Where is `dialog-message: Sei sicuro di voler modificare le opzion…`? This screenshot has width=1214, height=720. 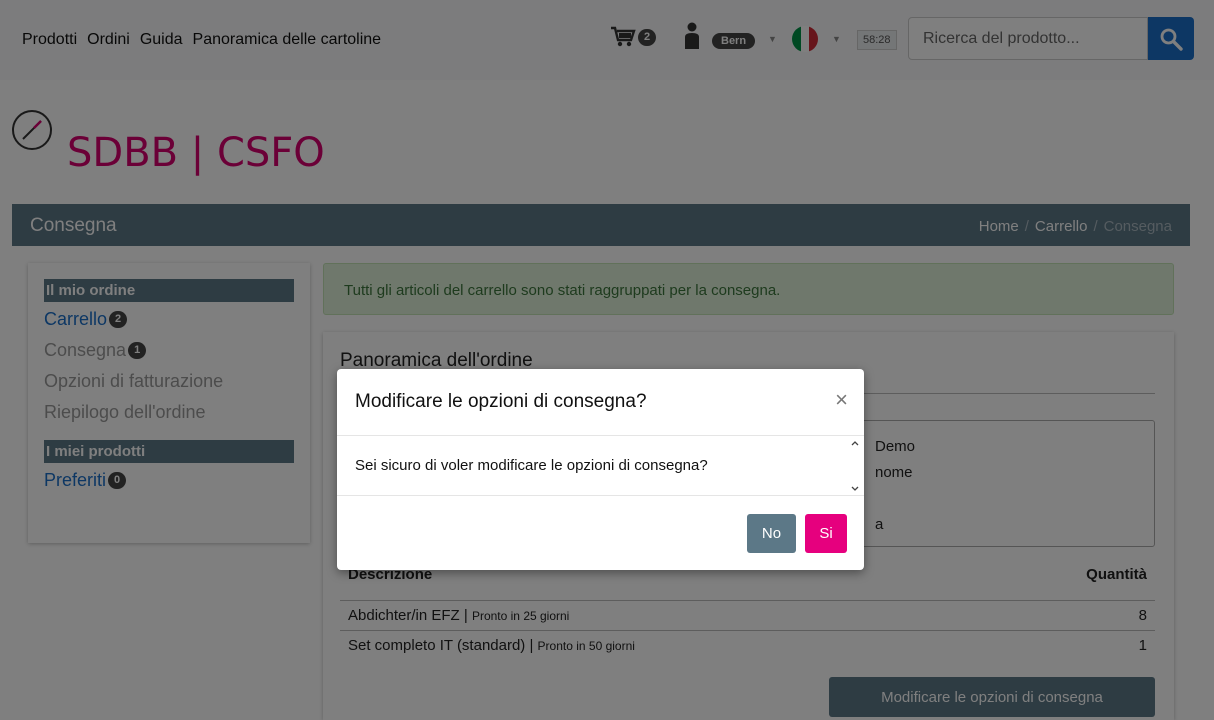
dialog-message: Sei sicuro di voler modificare le opzion… is located at coordinates (531, 465).